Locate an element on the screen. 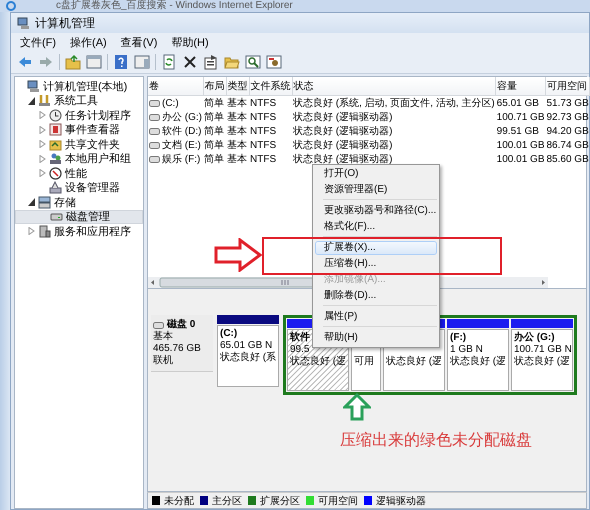 The image size is (590, 510). legend-label: 可用空间 is located at coordinates (338, 501).